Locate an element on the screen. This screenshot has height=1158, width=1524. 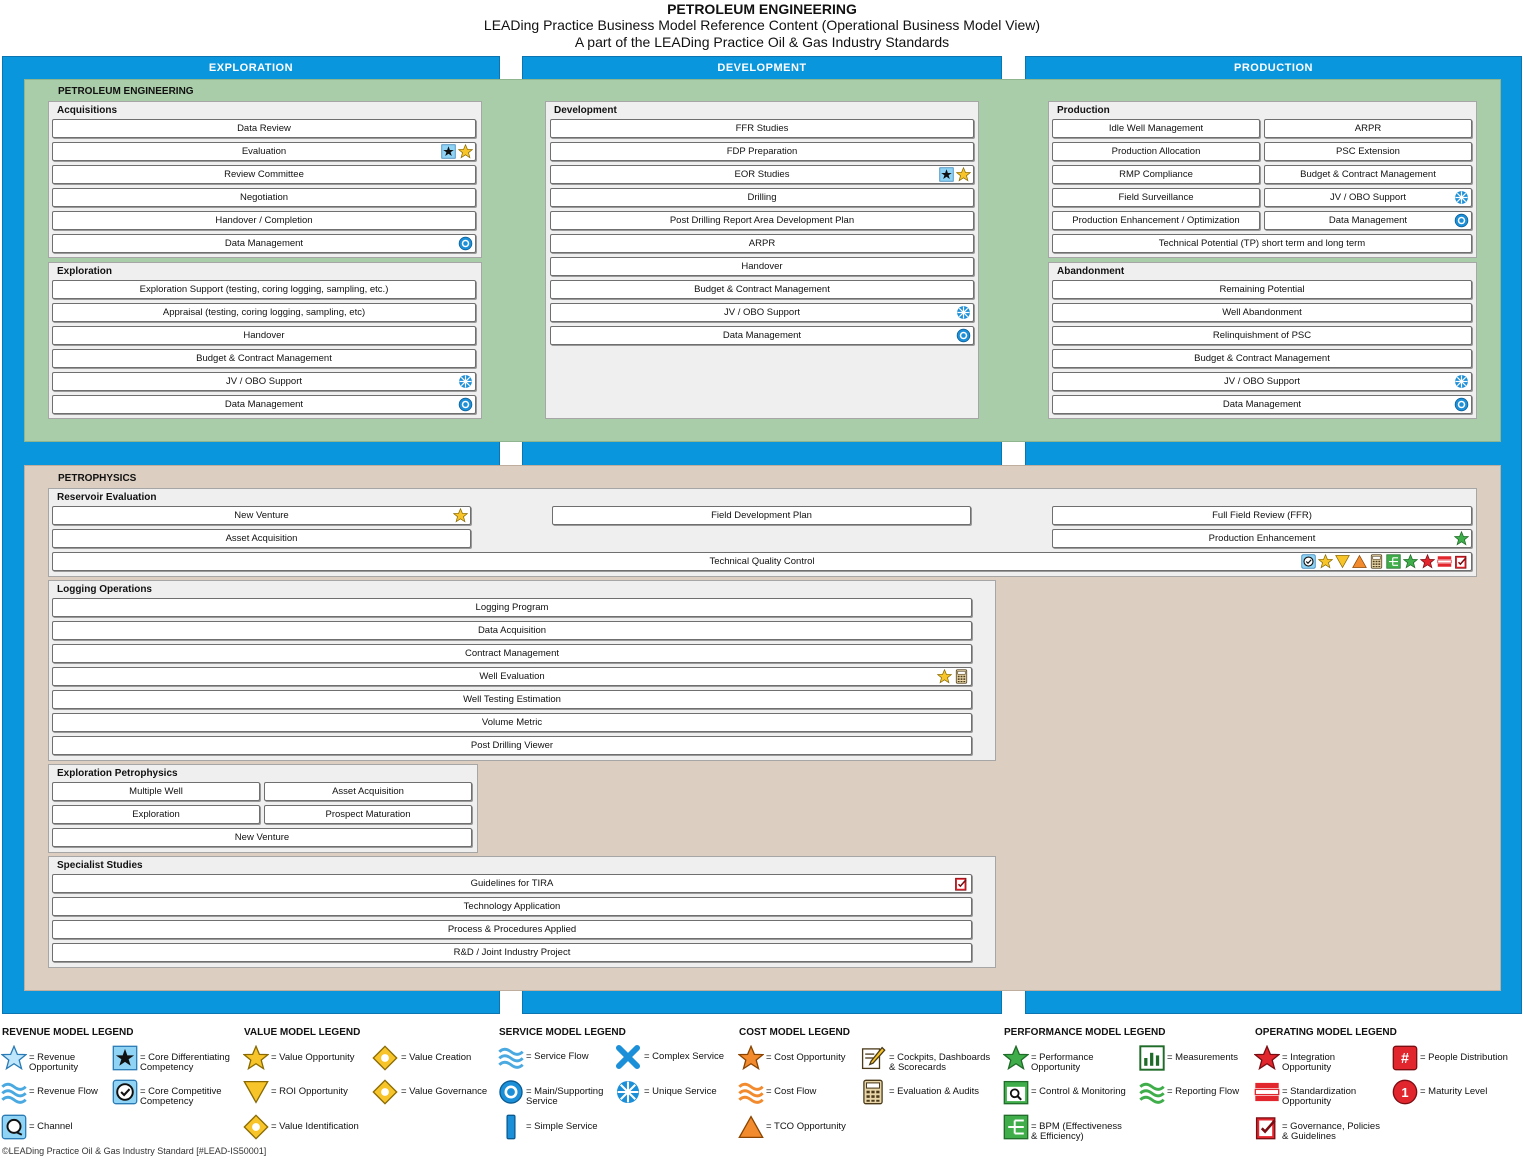
box-psc-extension: PSC Extension is located at coordinates (1368, 151).